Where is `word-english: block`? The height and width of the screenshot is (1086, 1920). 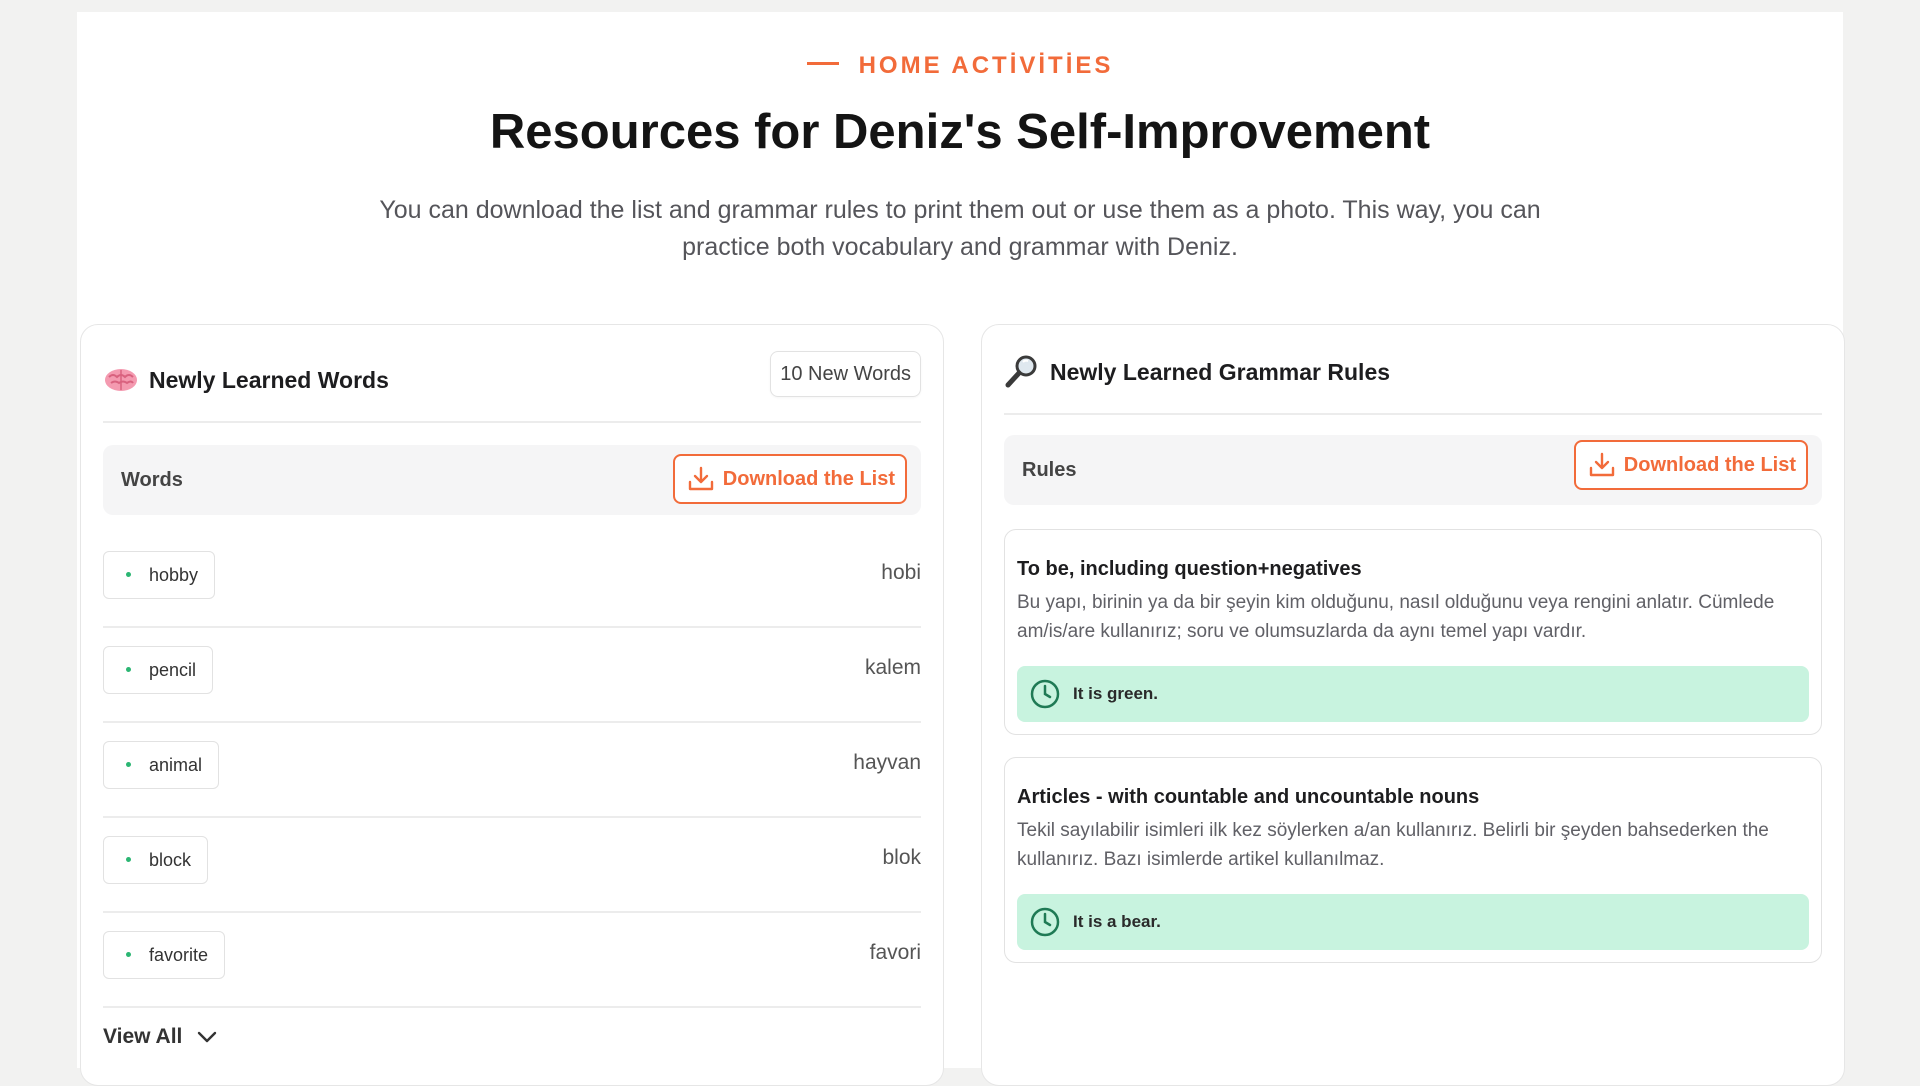 word-english: block is located at coordinates (170, 860).